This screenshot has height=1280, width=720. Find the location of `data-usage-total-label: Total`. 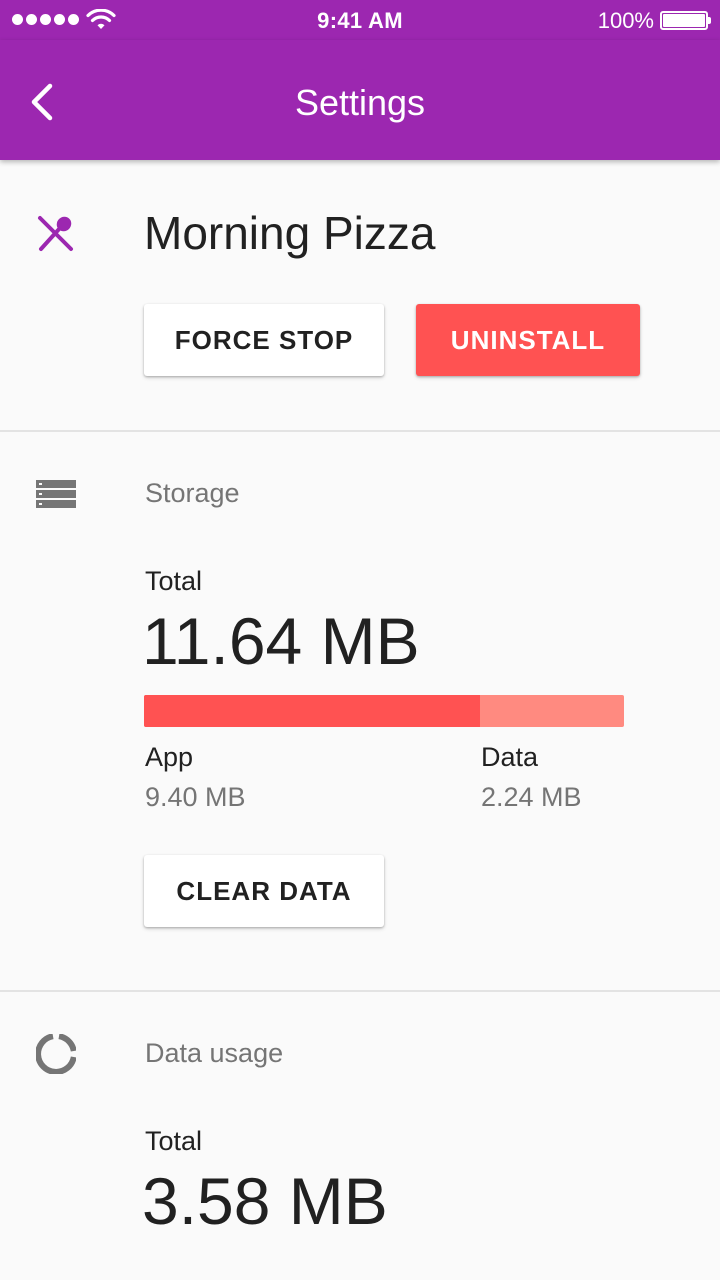

data-usage-total-label: Total is located at coordinates (174, 1141).